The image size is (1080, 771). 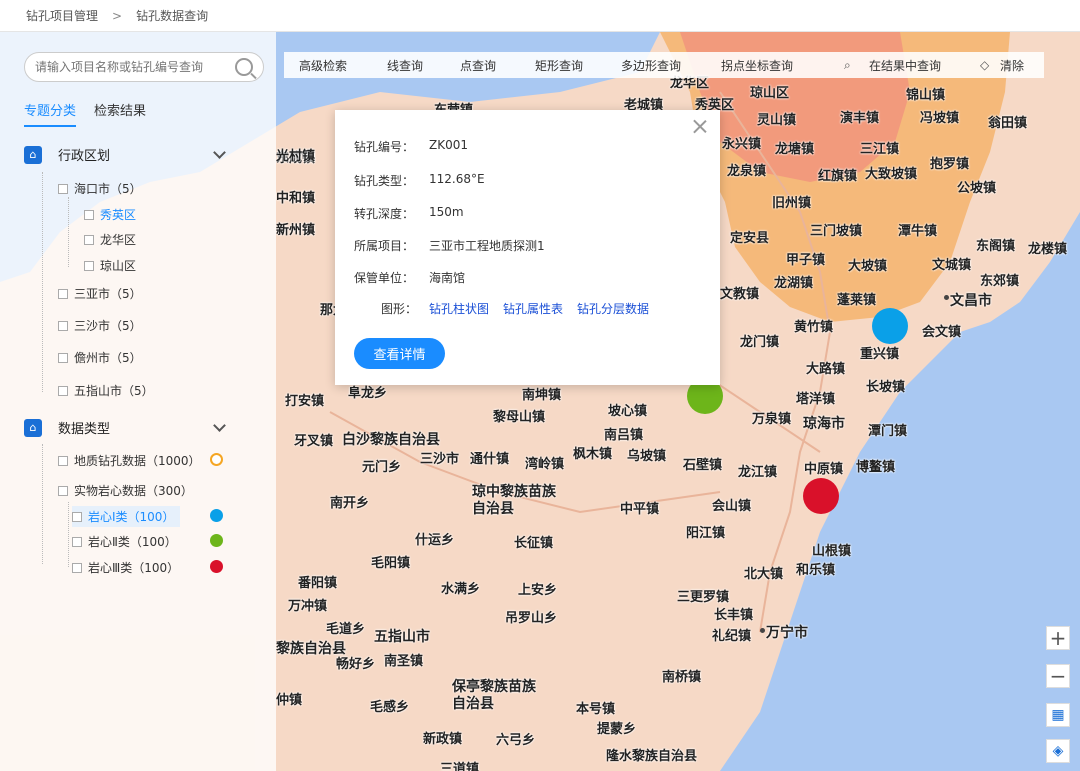 I want to click on search-in-results-icon: ⌕, so click(x=847, y=65).